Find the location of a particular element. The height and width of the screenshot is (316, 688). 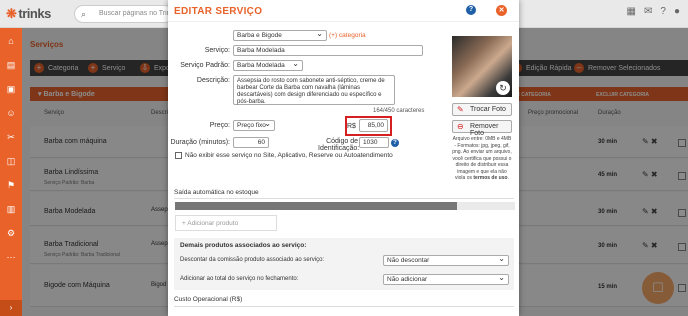

padrao-label: Serviço Padrão: is located at coordinates (205, 65).